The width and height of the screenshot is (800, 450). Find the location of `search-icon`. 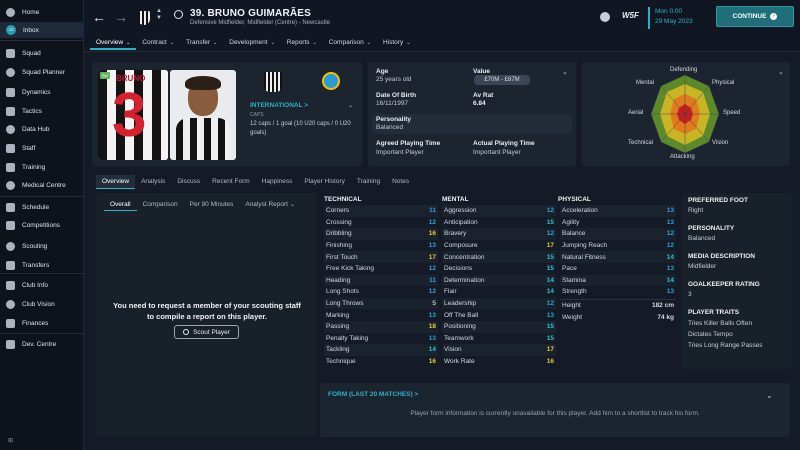

search-icon is located at coordinates (178, 14).